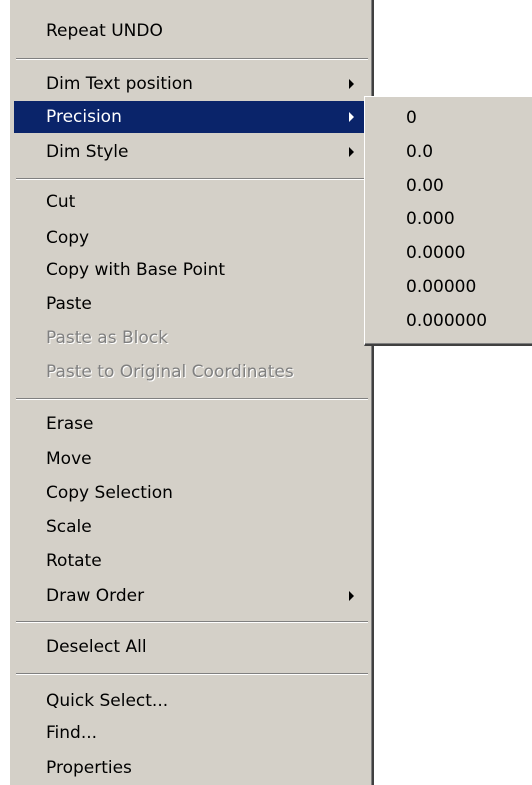 The width and height of the screenshot is (532, 785). Describe the element at coordinates (191, 152) in the screenshot. I see `menu-item-dim-style: Dim Style` at that location.